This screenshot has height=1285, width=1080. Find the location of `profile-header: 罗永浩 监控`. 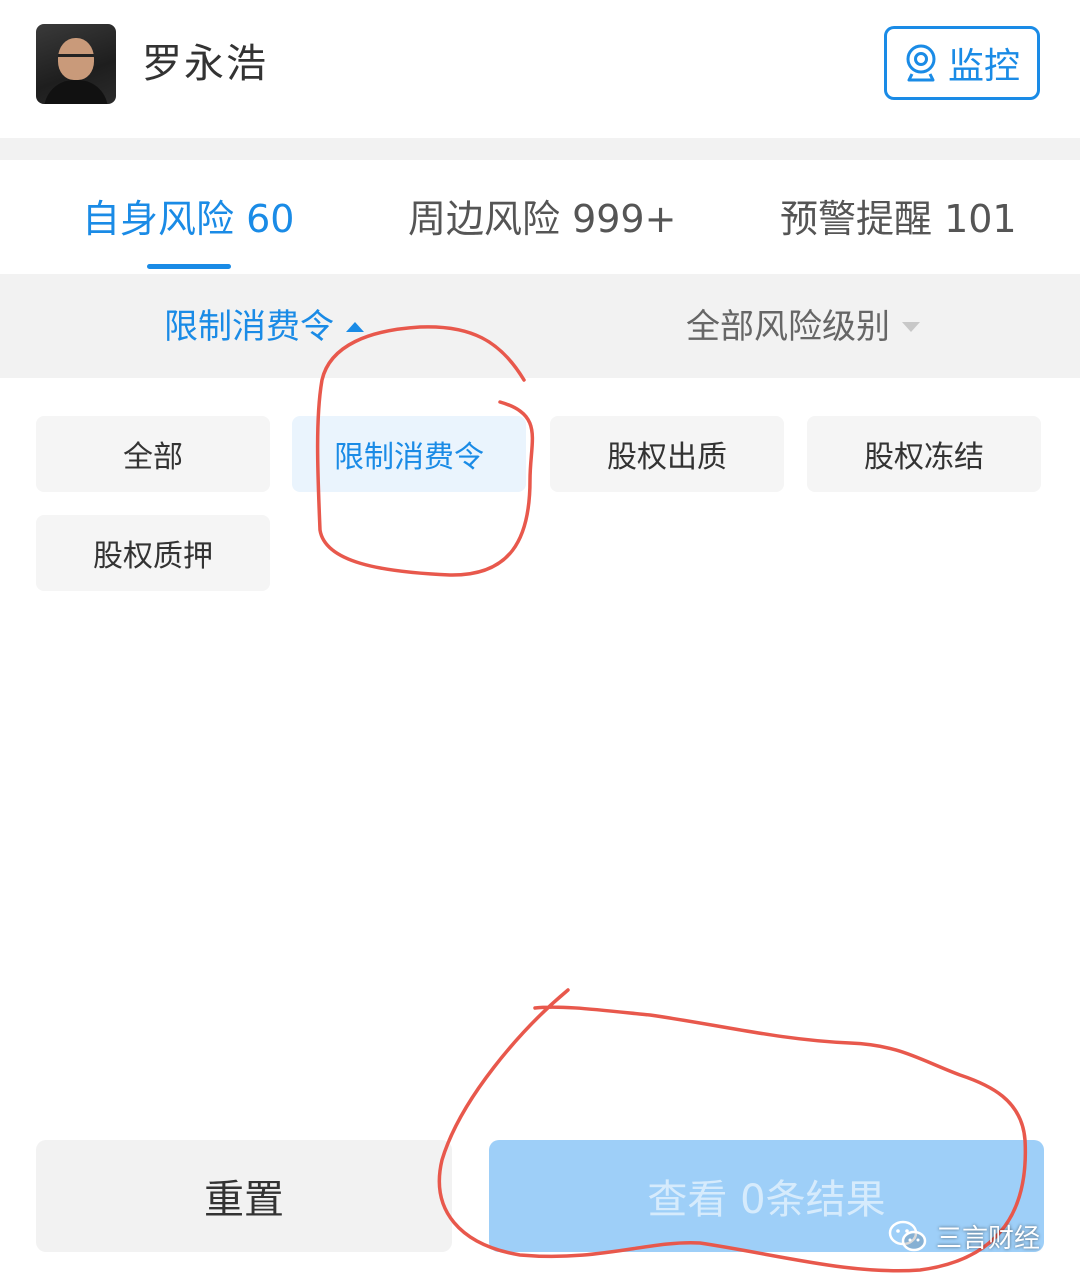

profile-header: 罗永浩 监控 is located at coordinates (540, 69).